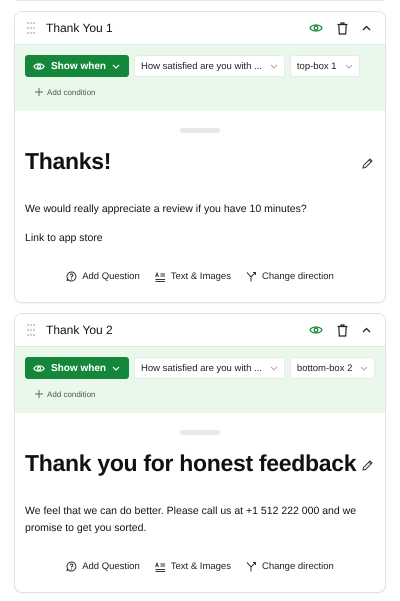 Image resolution: width=400 pixels, height=601 pixels. Describe the element at coordinates (190, 463) in the screenshot. I see `heading: Thank you for honest feedback` at that location.